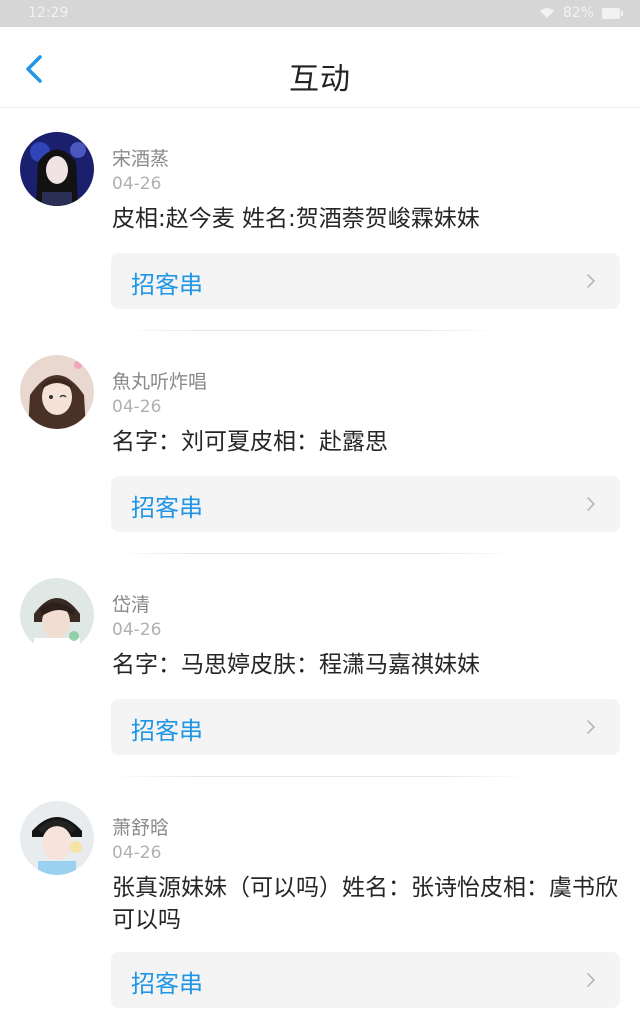  I want to click on post-text: 名字：刘可夏皮相：赴露思, so click(250, 442).